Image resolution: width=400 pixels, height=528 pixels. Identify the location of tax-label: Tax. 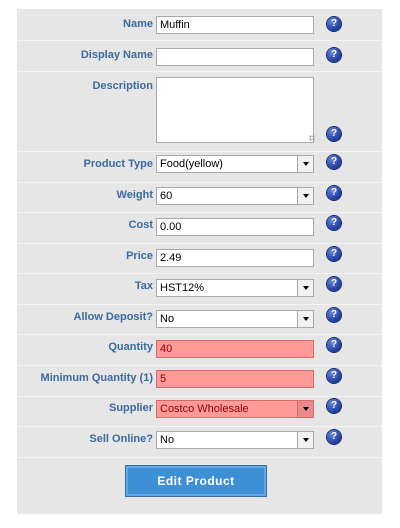
(143, 286).